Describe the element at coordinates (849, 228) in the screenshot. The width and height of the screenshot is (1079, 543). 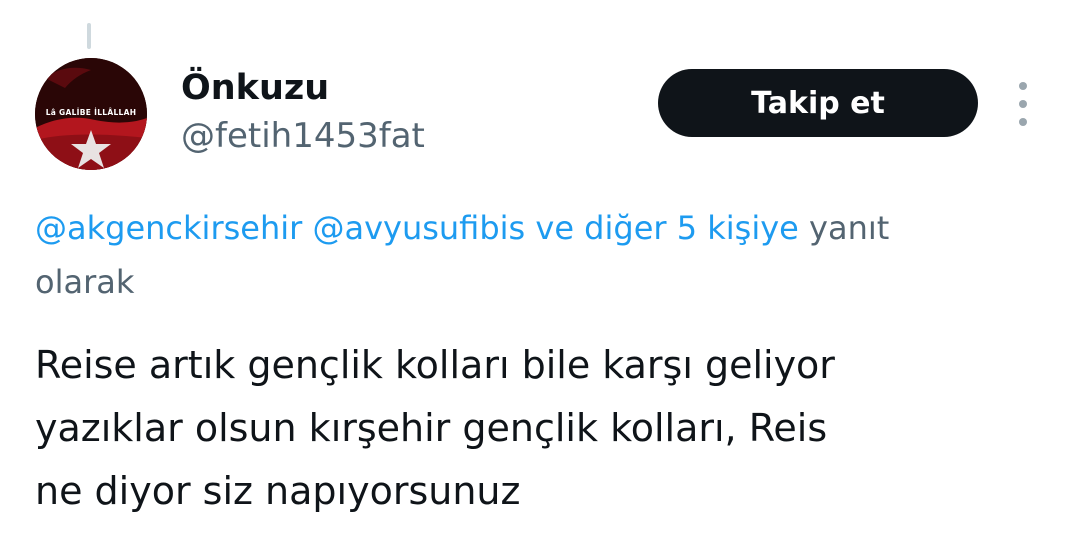
I see `reply-suffix: yanıt` at that location.